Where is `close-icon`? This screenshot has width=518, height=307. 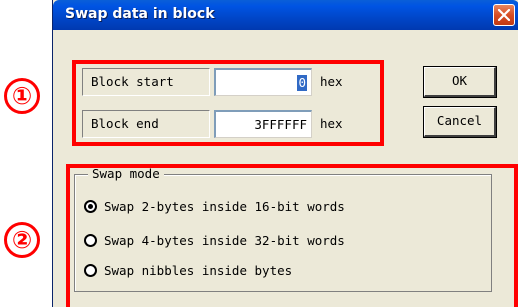 close-icon is located at coordinates (504, 15).